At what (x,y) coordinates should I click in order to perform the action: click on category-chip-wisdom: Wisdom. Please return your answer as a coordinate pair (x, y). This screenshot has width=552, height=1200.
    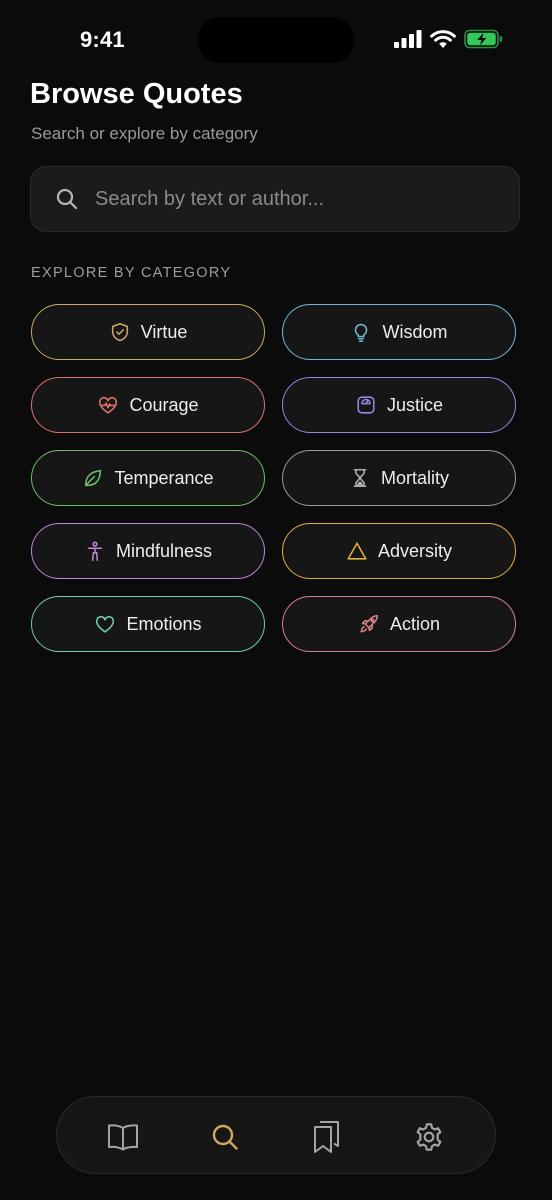
    Looking at the image, I should click on (399, 332).